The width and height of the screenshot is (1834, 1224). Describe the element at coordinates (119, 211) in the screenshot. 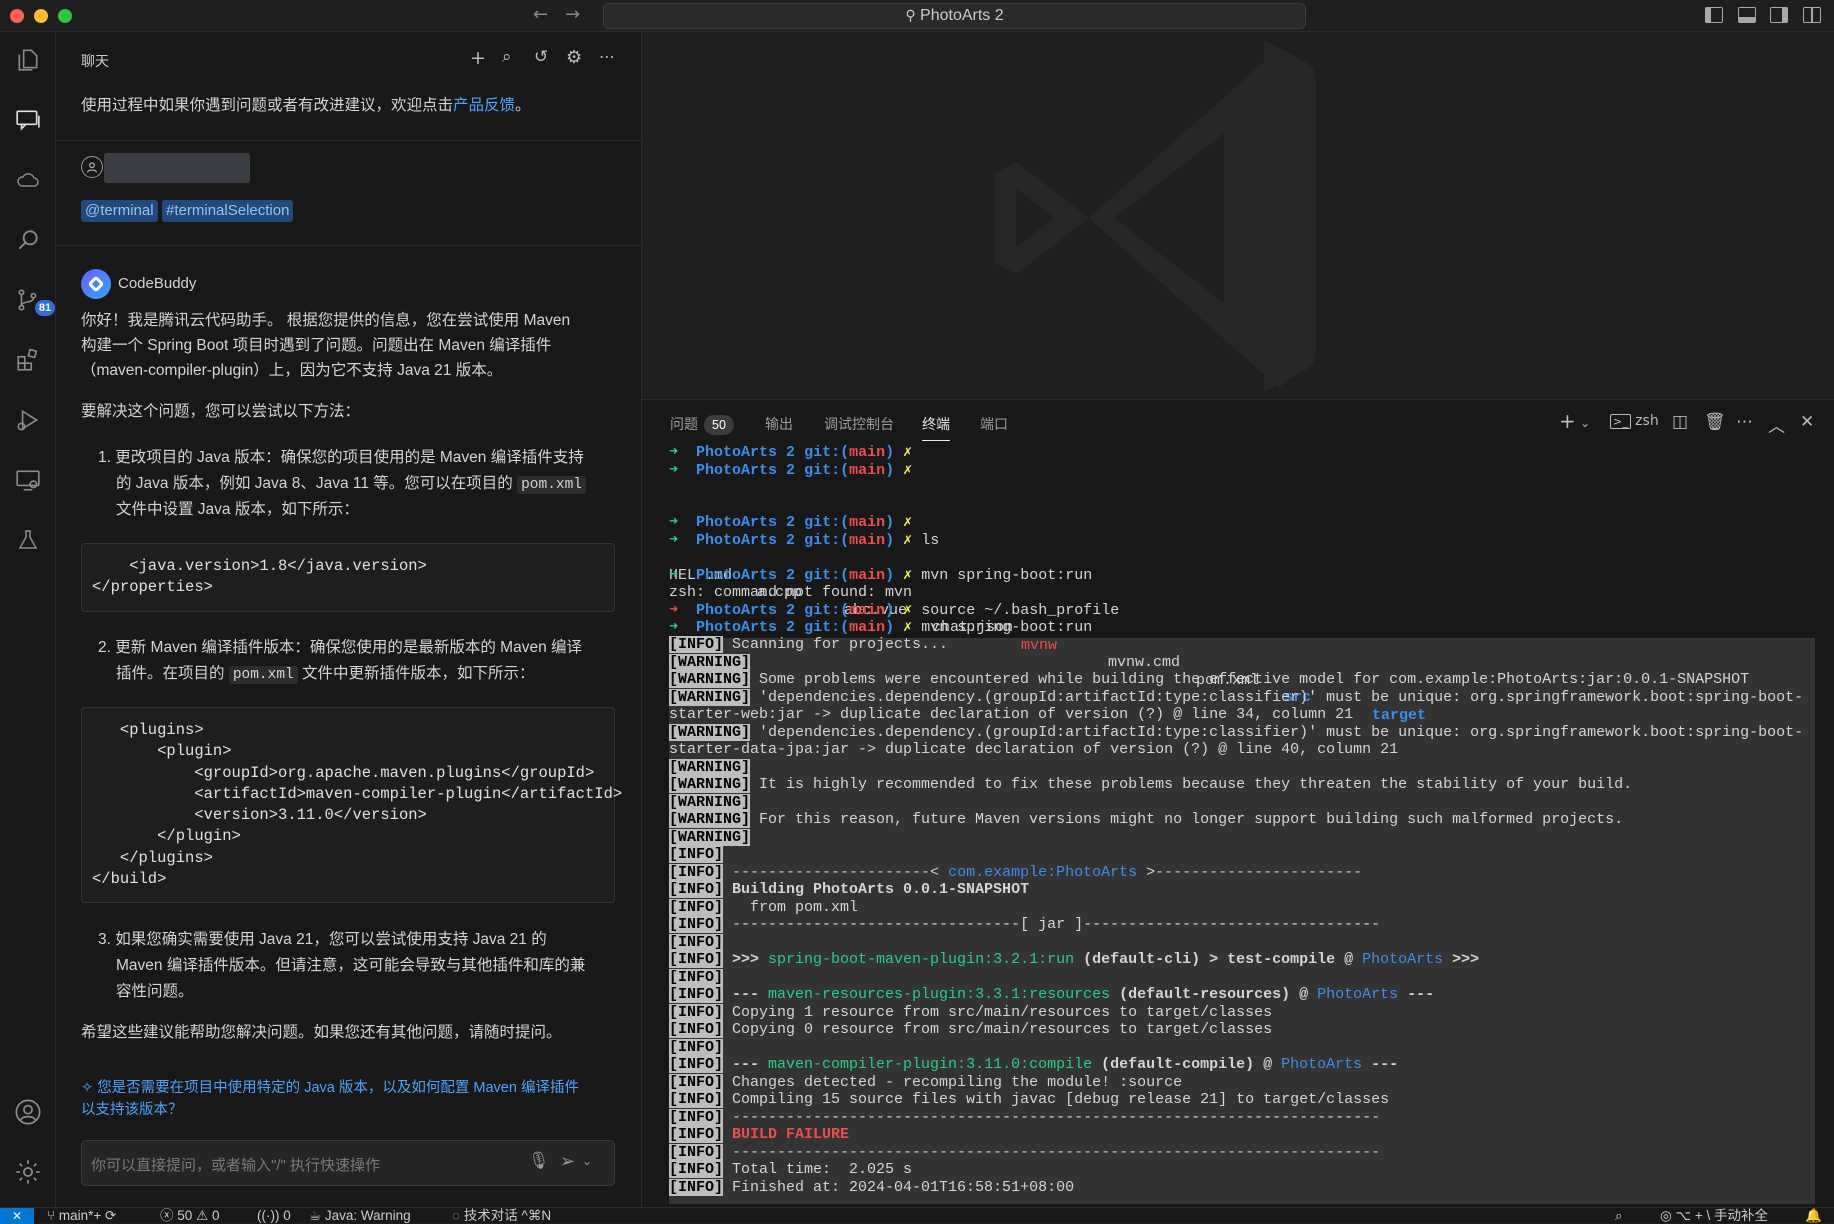

I see `terminal-tag: @terminal` at that location.